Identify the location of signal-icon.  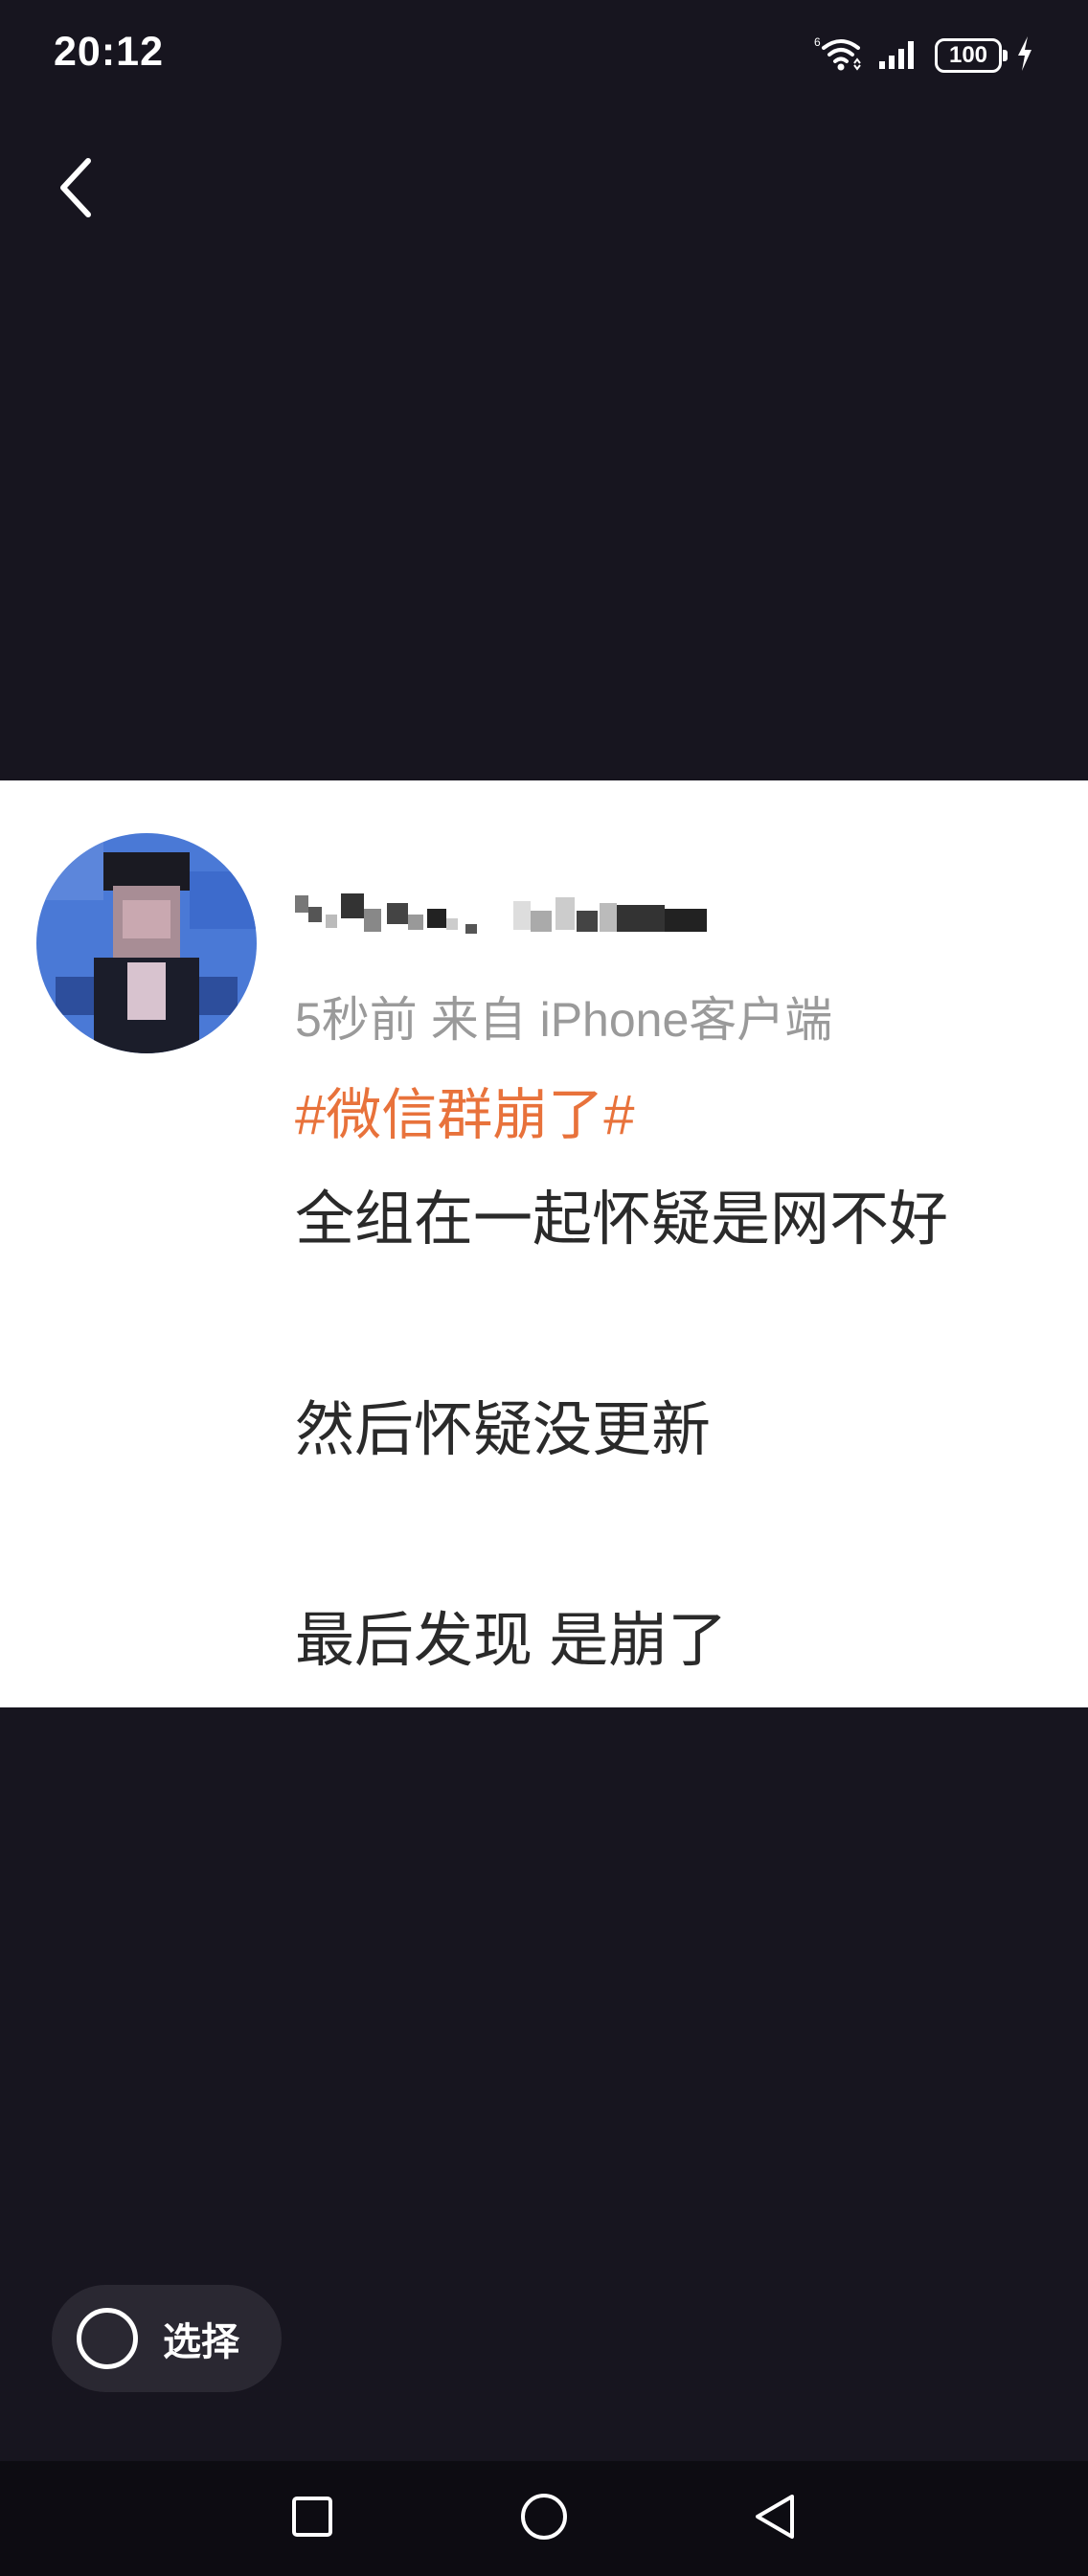
(899, 55).